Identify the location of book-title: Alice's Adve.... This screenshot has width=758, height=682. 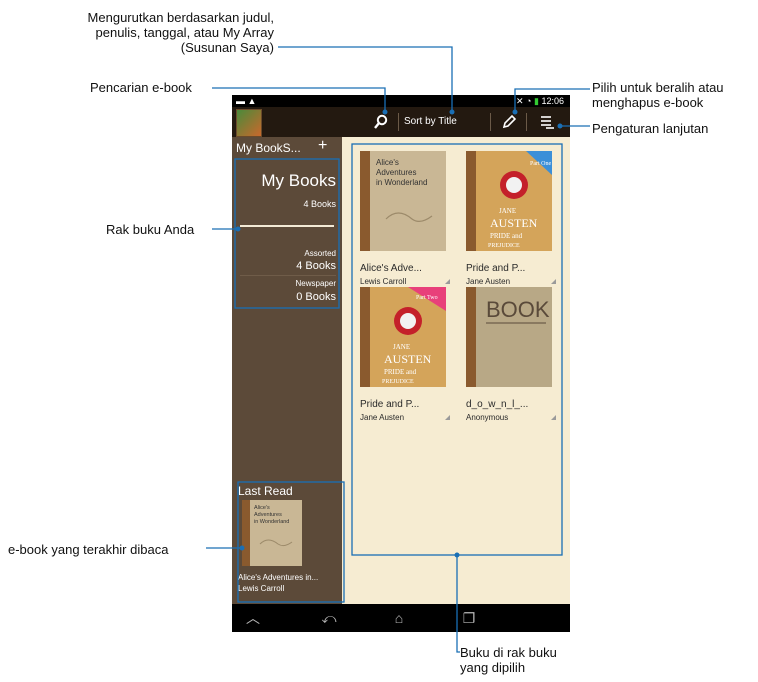
(391, 268).